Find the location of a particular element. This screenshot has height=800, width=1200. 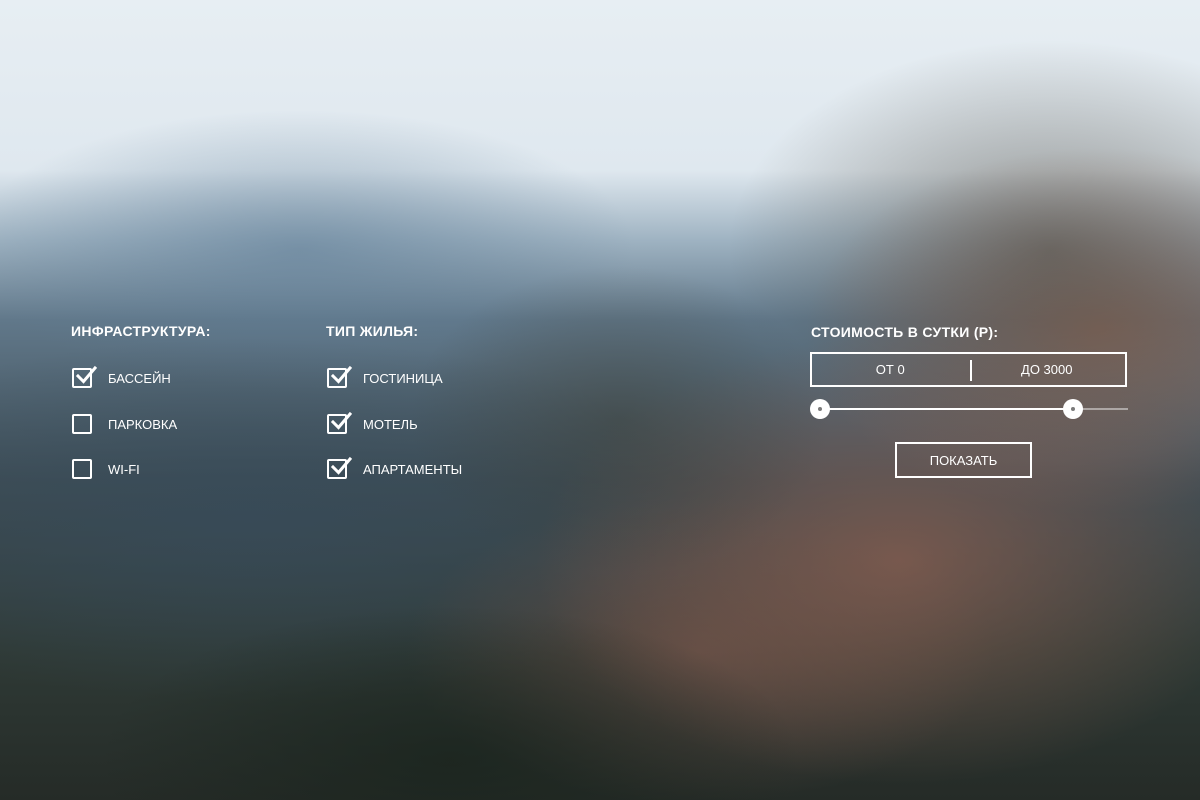

infrastructure-heading: ИНФРАСТРУКТУРА: is located at coordinates (141, 331).